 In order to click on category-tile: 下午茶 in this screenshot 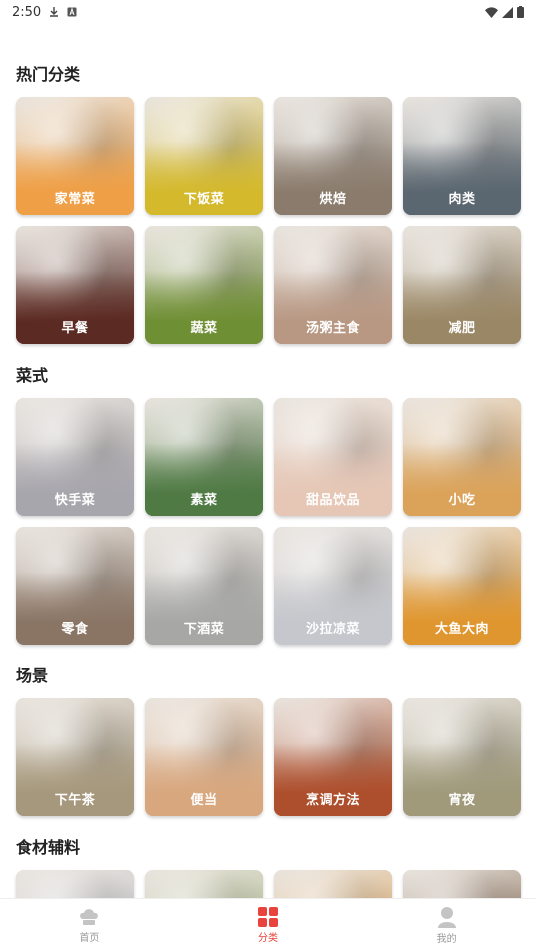, I will do `click(75, 757)`.